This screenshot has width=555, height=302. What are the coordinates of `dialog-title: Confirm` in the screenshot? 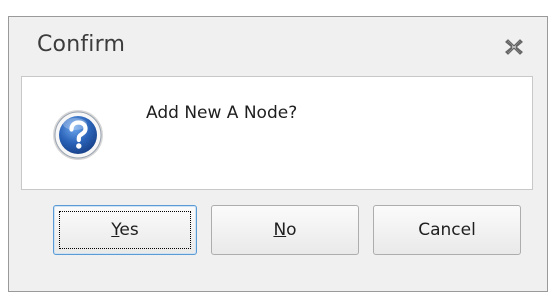 It's located at (81, 44).